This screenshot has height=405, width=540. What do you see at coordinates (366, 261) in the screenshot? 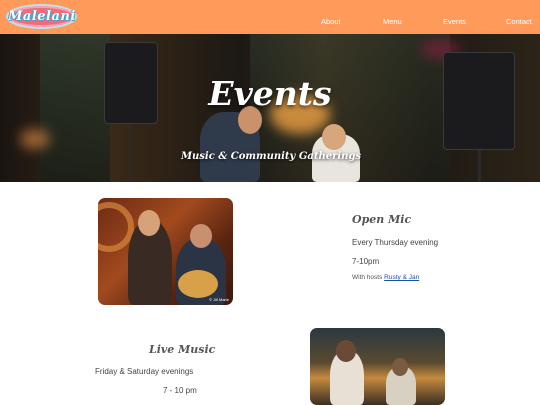
I see `open-mic-time: 7-10pm` at bounding box center [366, 261].